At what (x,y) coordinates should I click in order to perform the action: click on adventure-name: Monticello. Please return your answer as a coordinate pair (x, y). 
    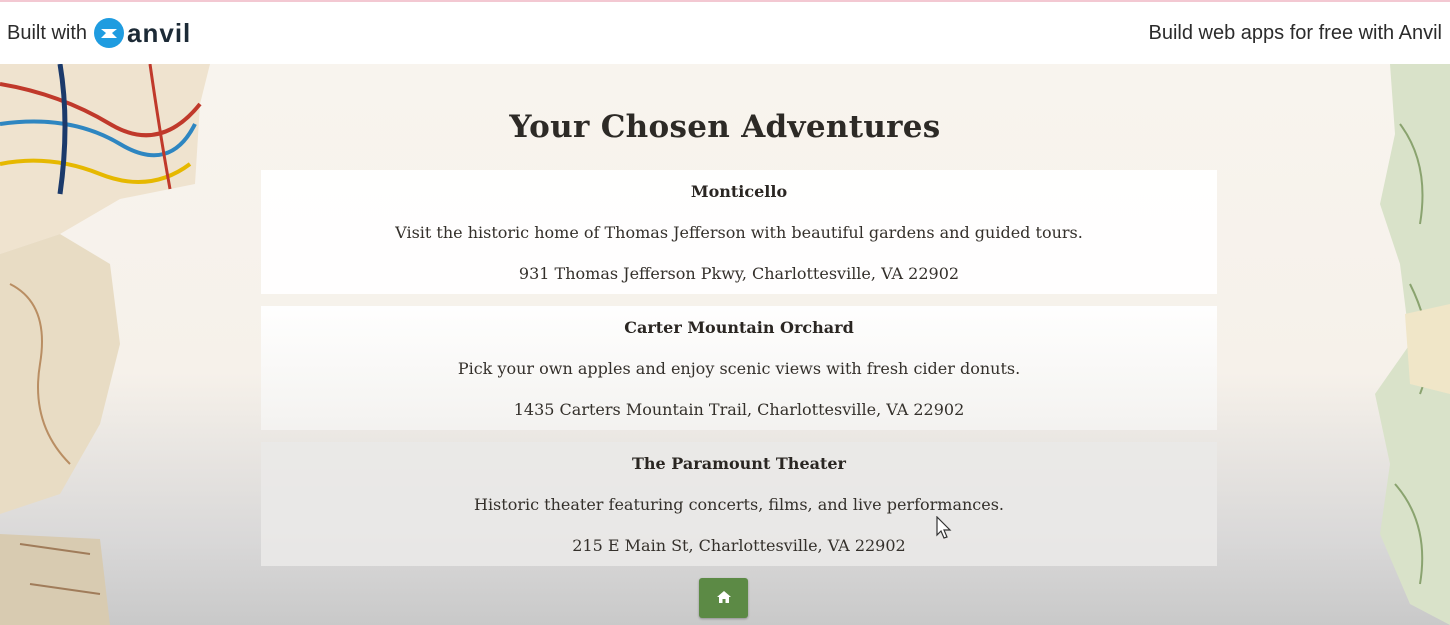
    Looking at the image, I should click on (739, 191).